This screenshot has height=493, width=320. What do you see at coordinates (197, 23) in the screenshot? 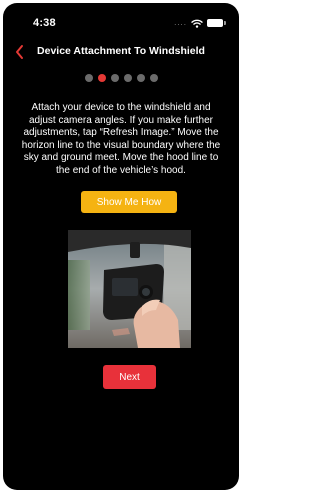
I see `wifi-icon` at bounding box center [197, 23].